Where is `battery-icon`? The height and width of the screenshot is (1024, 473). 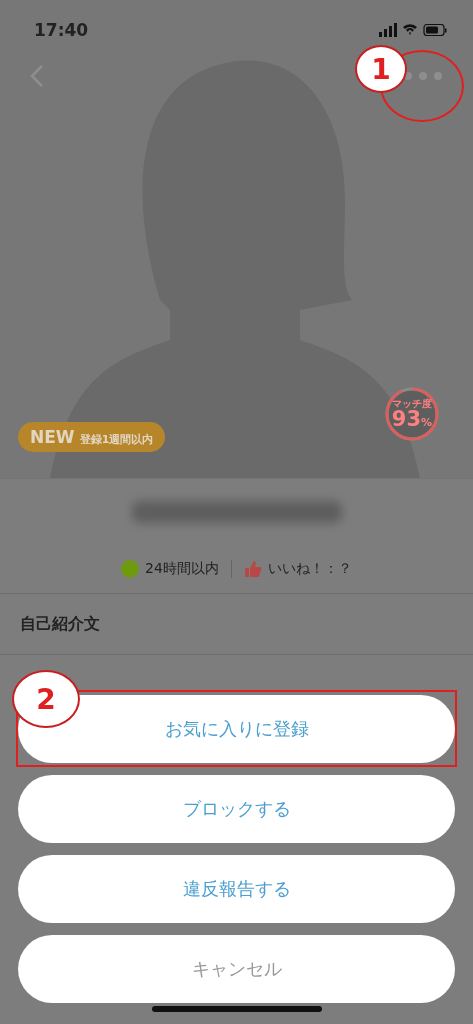
battery-icon is located at coordinates (435, 30).